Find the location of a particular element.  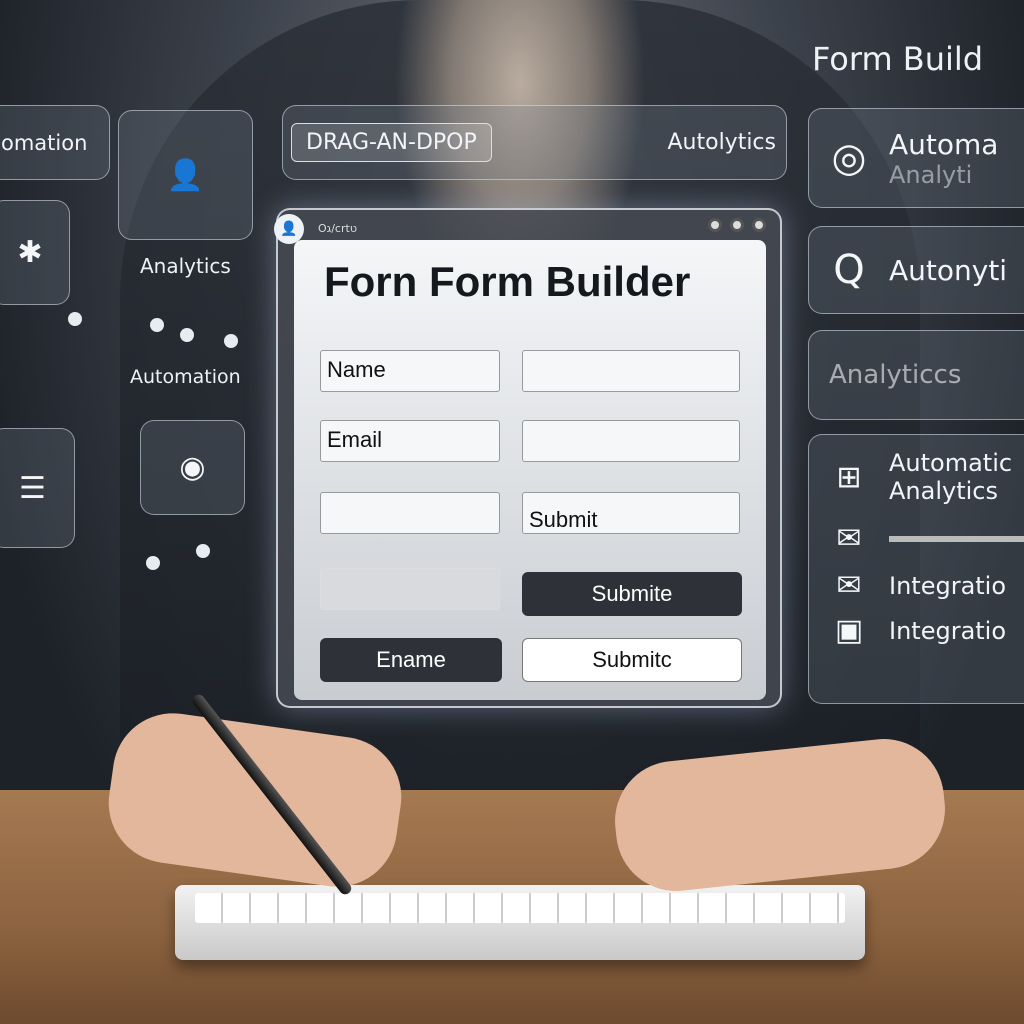

right-item-label: Analyticcs is located at coordinates (895, 375).